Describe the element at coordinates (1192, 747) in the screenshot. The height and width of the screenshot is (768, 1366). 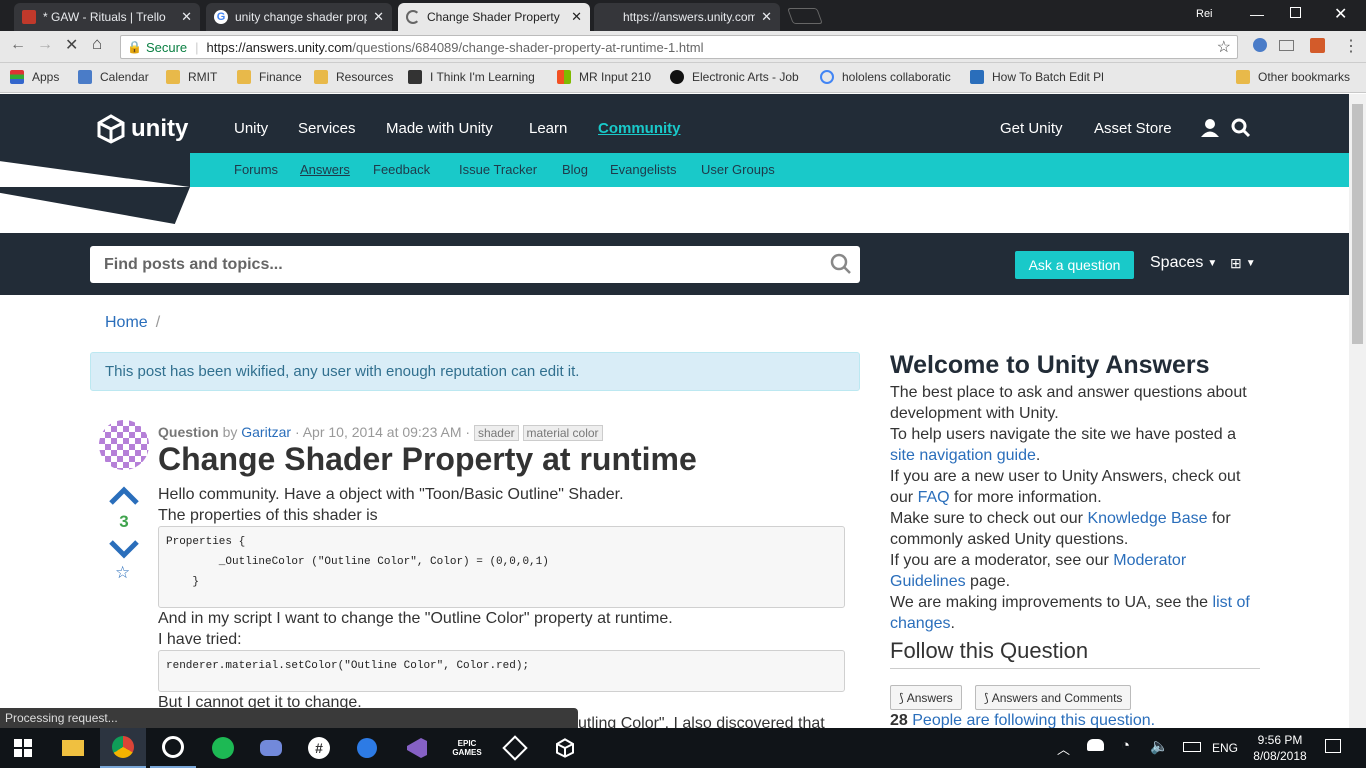
I see `battery-icon` at that location.